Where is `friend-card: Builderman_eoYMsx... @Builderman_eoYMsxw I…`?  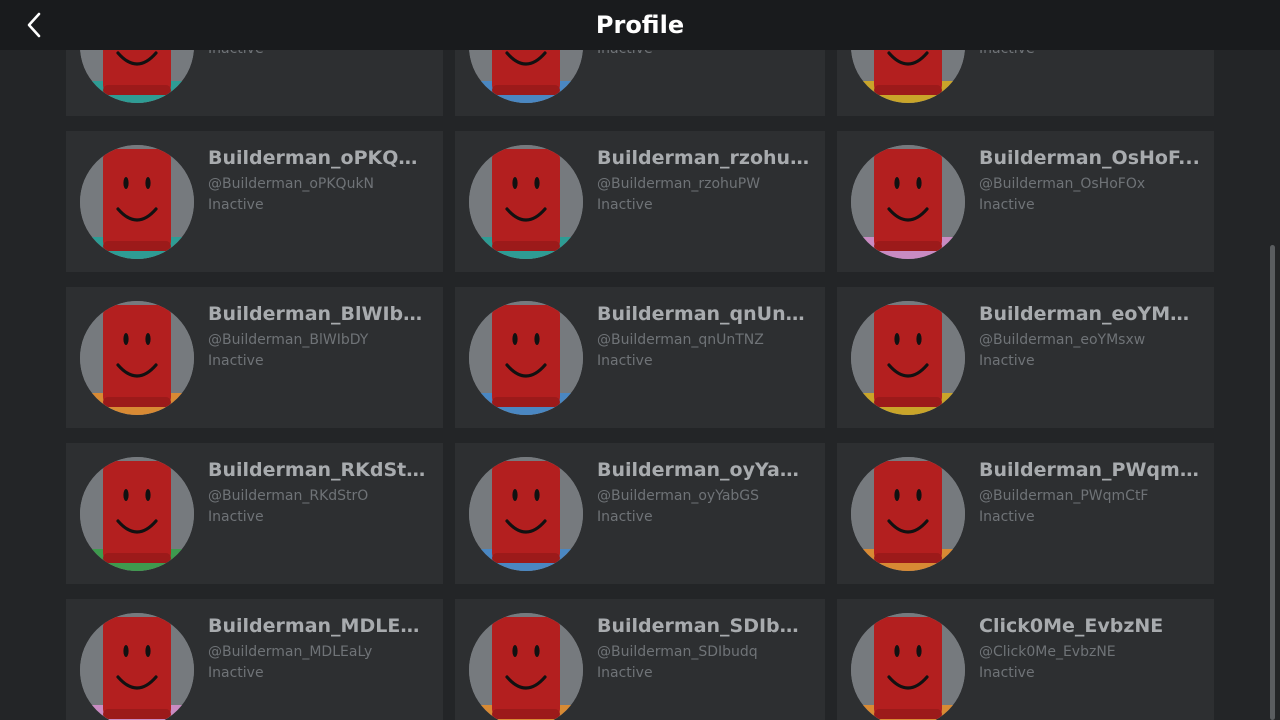
friend-card: Builderman_eoYMsx... @Builderman_eoYMsxw I… is located at coordinates (1025, 357).